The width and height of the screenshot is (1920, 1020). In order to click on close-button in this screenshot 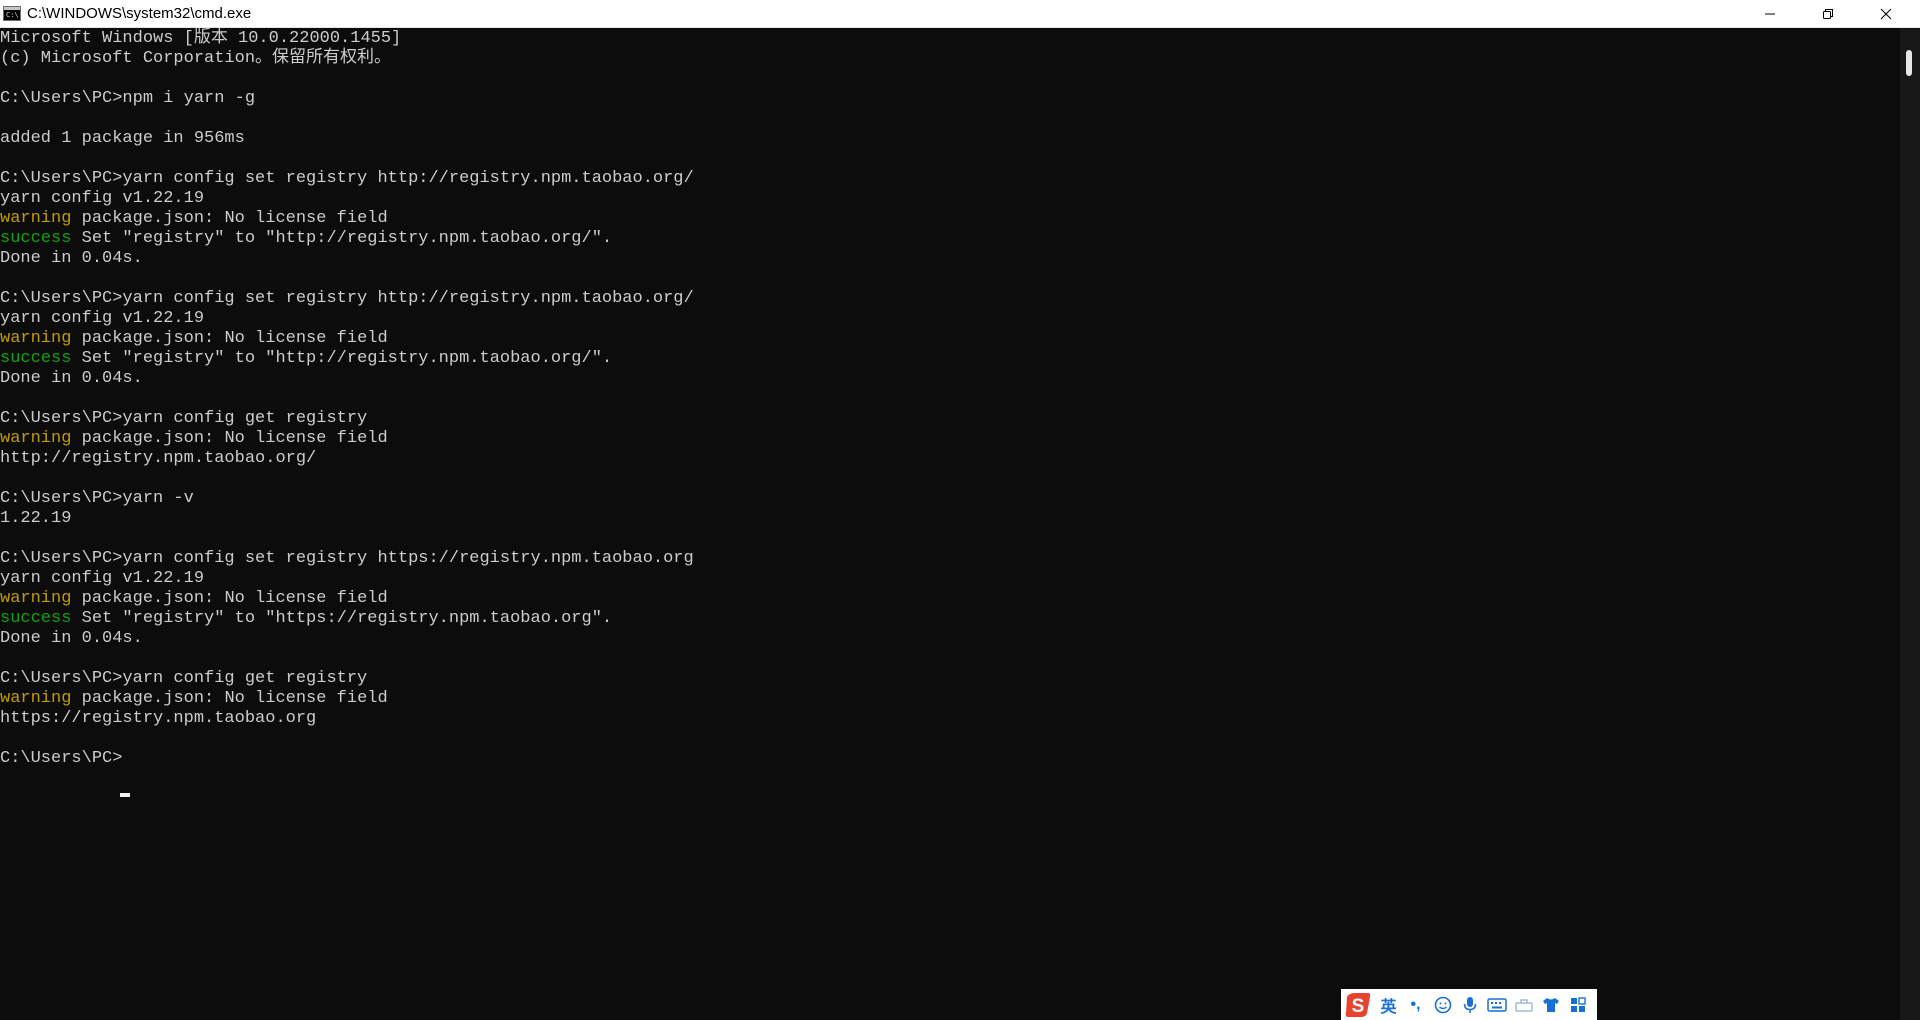, I will do `click(1886, 14)`.